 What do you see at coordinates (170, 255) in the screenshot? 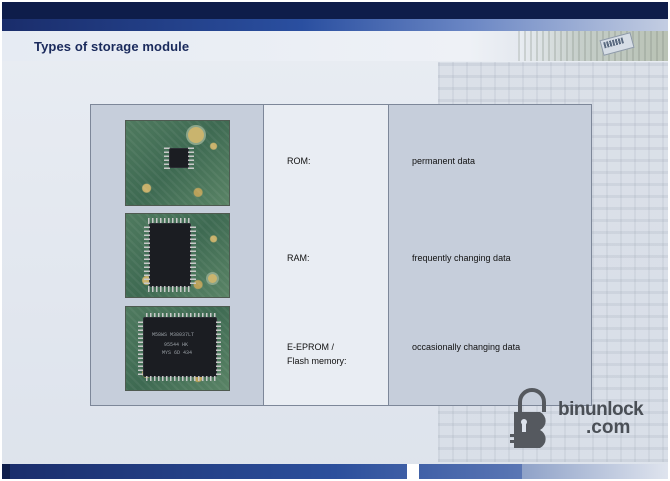
I see `ram-ic` at bounding box center [170, 255].